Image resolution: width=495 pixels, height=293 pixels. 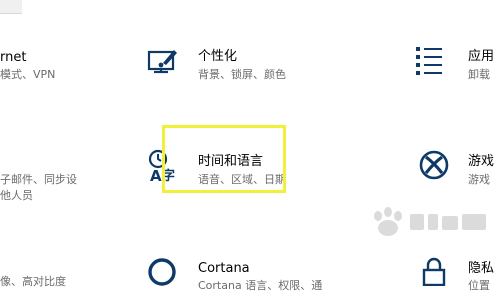 What do you see at coordinates (430, 225) in the screenshot?
I see `baidu-jingyan-watermark-icon` at bounding box center [430, 225].